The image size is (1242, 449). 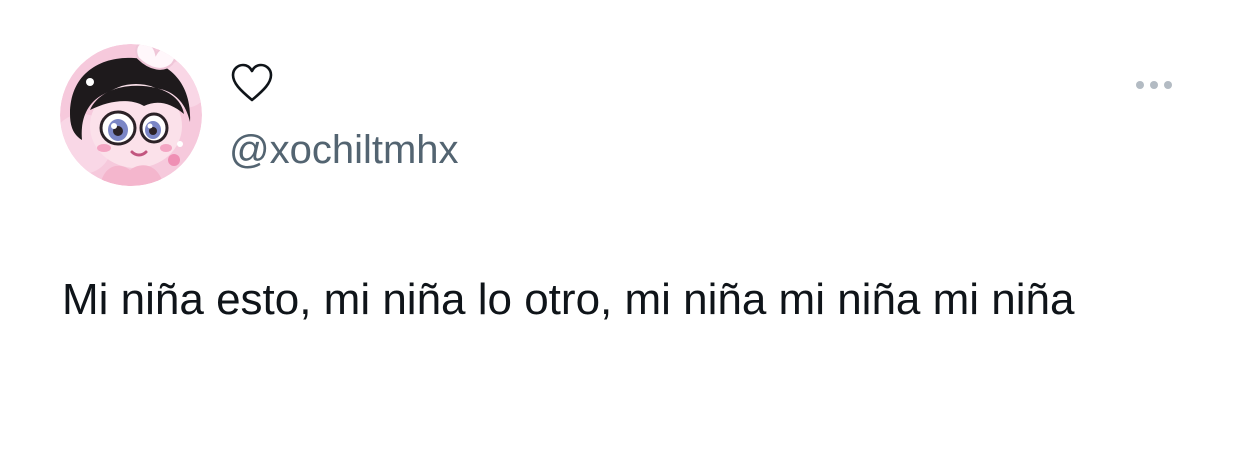 I want to click on more-options-button, so click(x=1154, y=85).